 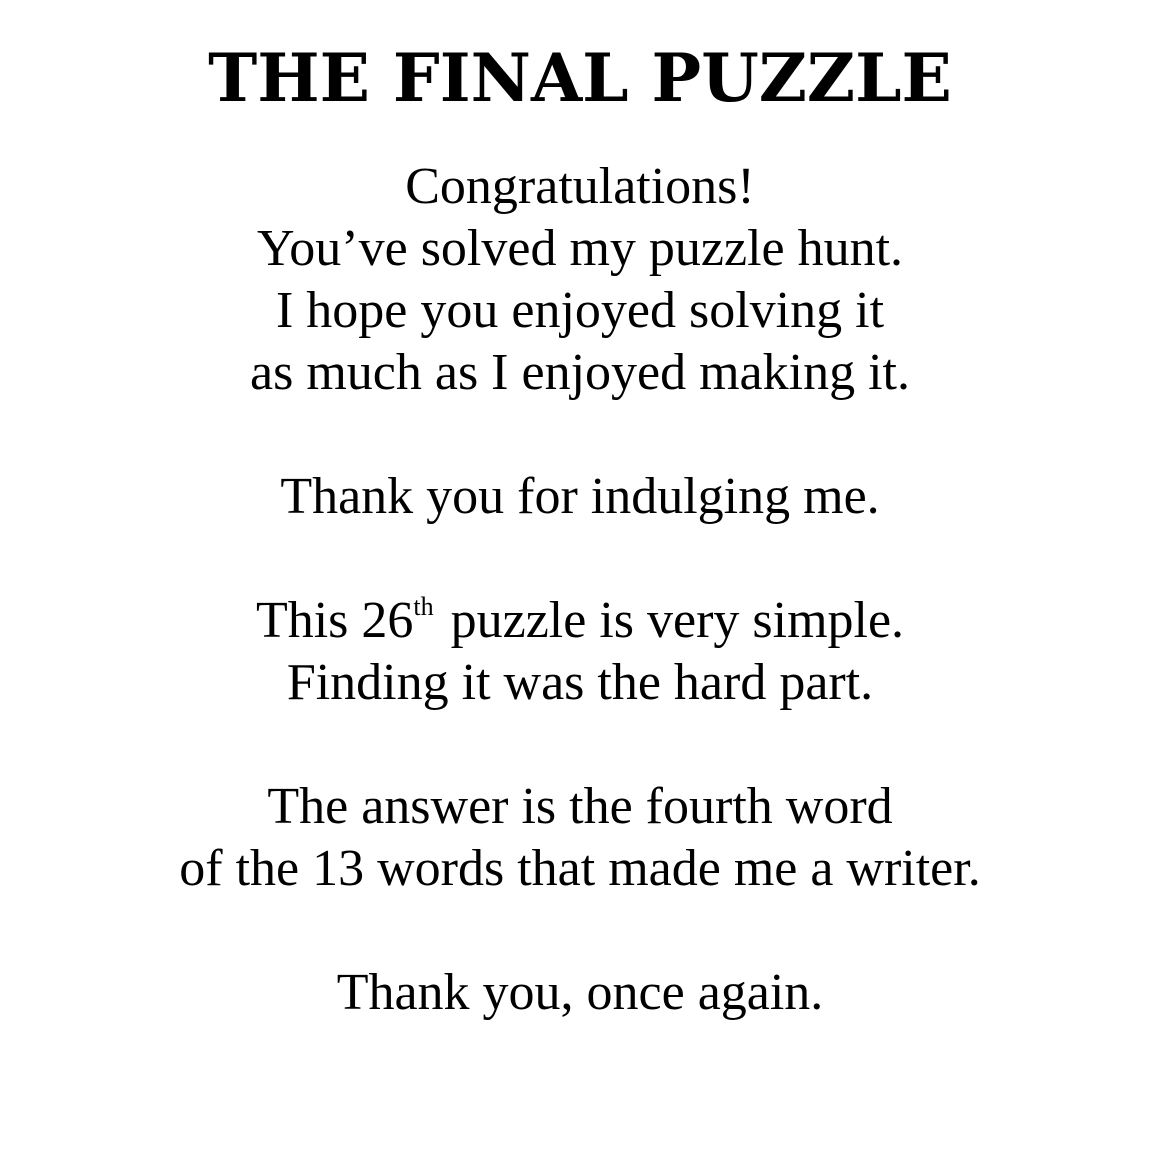 I want to click on puzzle-simple-text: puzzle is very simple., so click(x=671, y=620).